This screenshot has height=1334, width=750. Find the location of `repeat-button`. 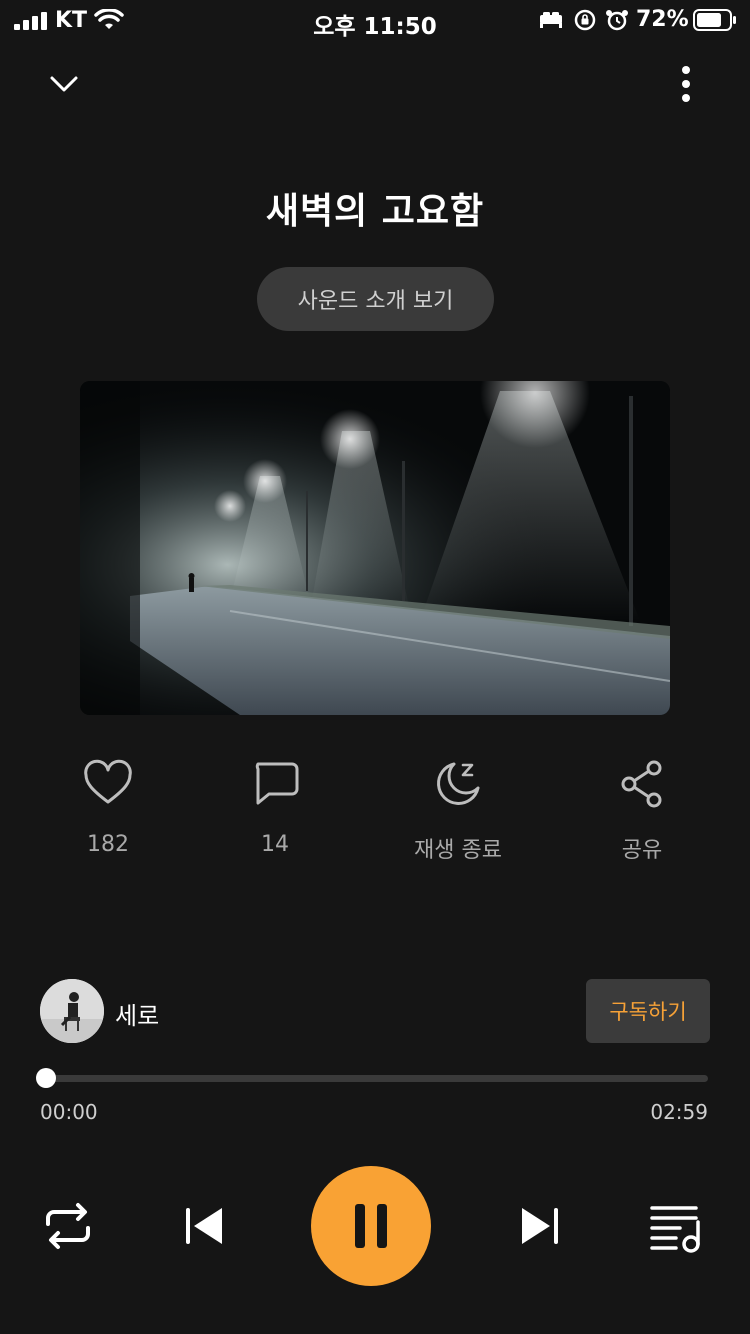

repeat-button is located at coordinates (68, 1226).